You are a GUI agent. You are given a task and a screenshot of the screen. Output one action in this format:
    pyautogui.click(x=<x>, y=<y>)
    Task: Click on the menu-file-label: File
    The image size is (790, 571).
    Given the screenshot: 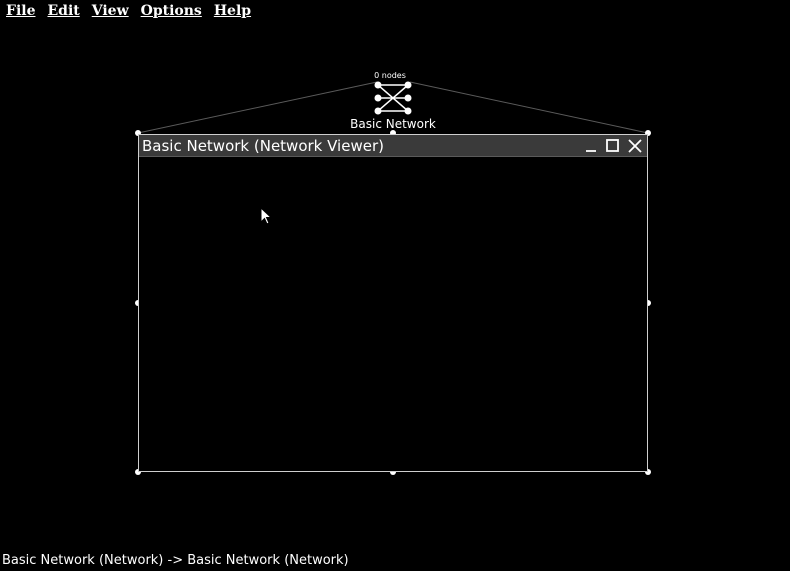 What is the action you would take?
    pyautogui.click(x=21, y=11)
    